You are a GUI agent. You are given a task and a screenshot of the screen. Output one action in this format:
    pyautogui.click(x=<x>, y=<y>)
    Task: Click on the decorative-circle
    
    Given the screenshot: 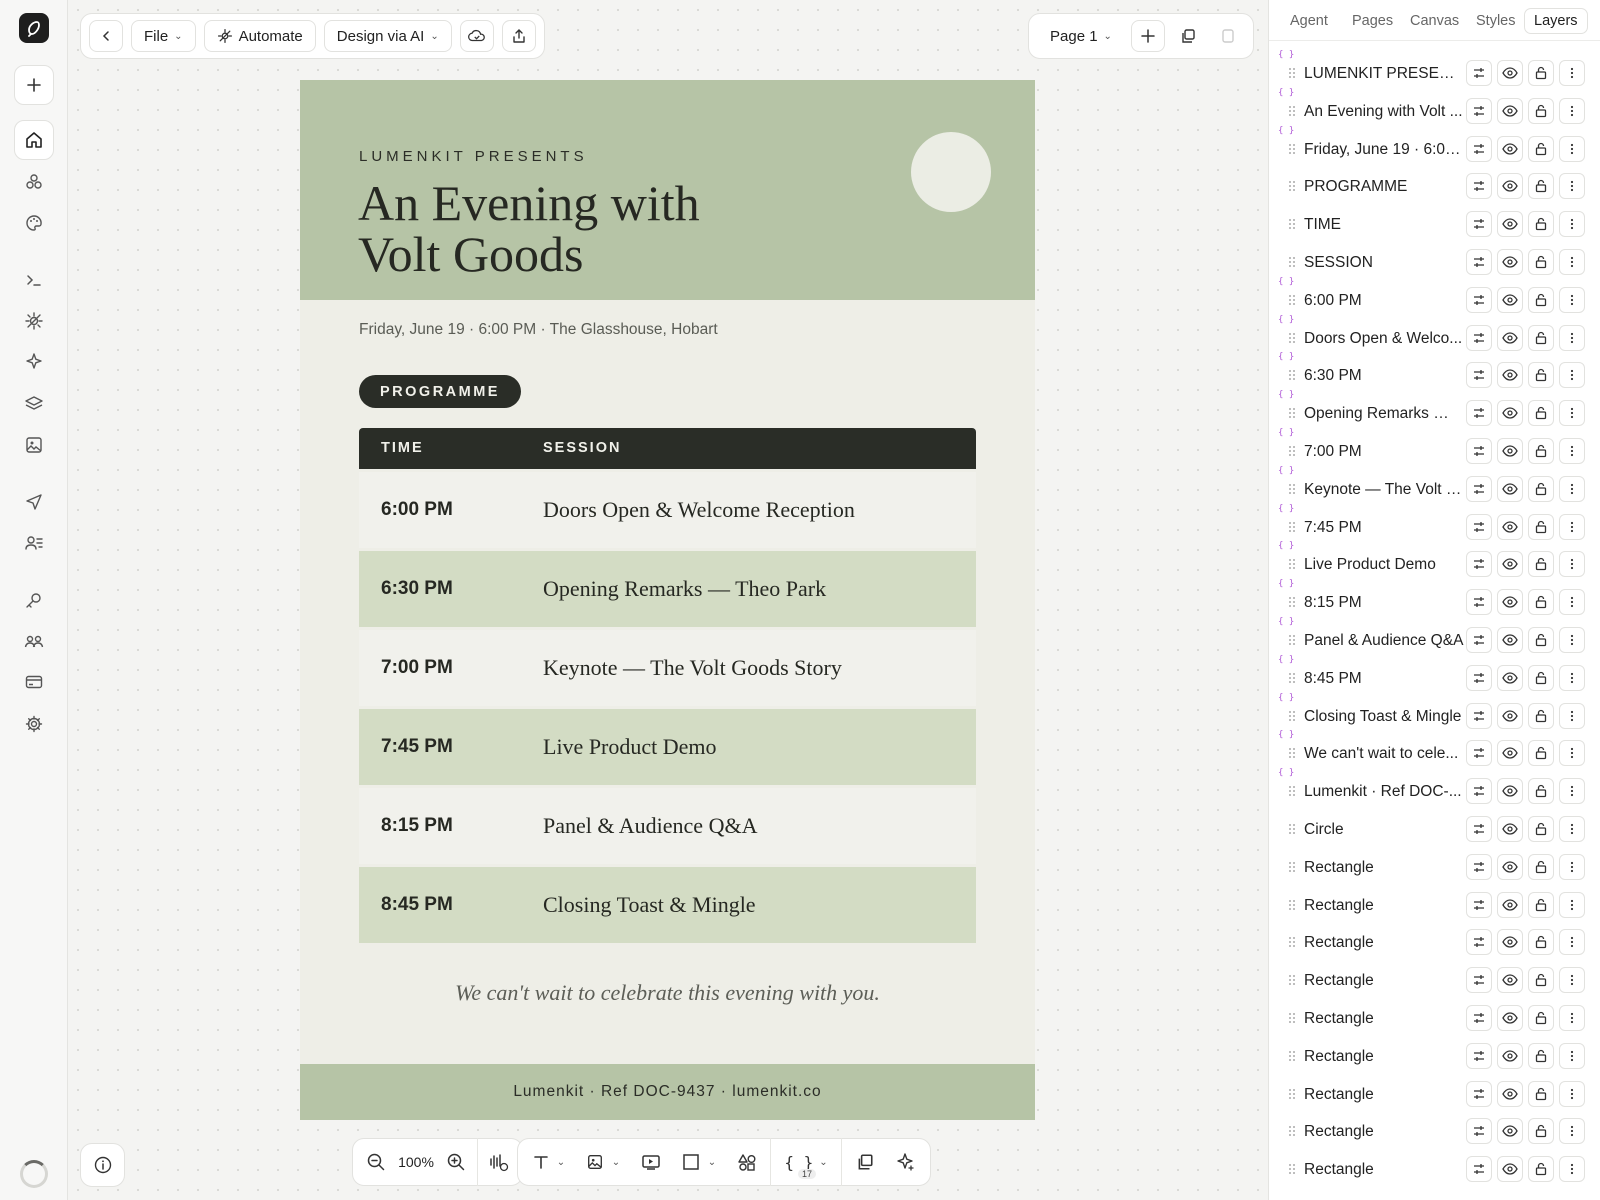 What is the action you would take?
    pyautogui.click(x=951, y=172)
    